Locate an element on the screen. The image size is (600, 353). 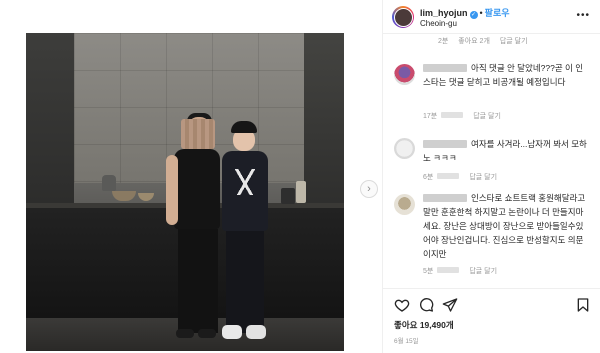
comment-meta: 5분 답글 달기 is located at coordinates (460, 271).